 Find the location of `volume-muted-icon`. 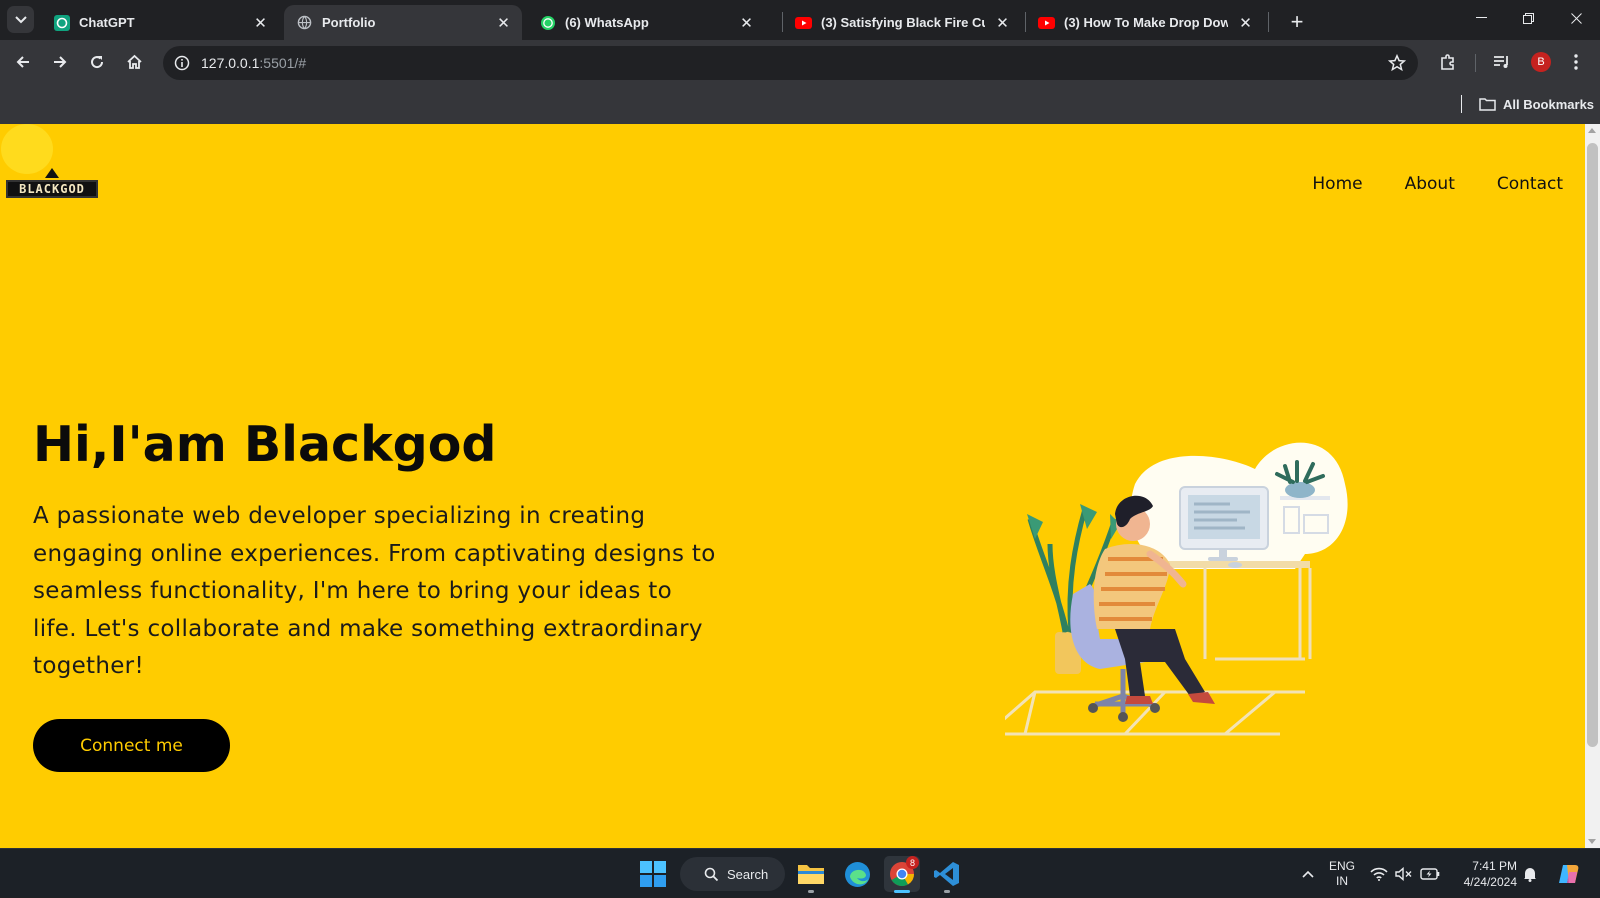

volume-muted-icon is located at coordinates (1403, 873).